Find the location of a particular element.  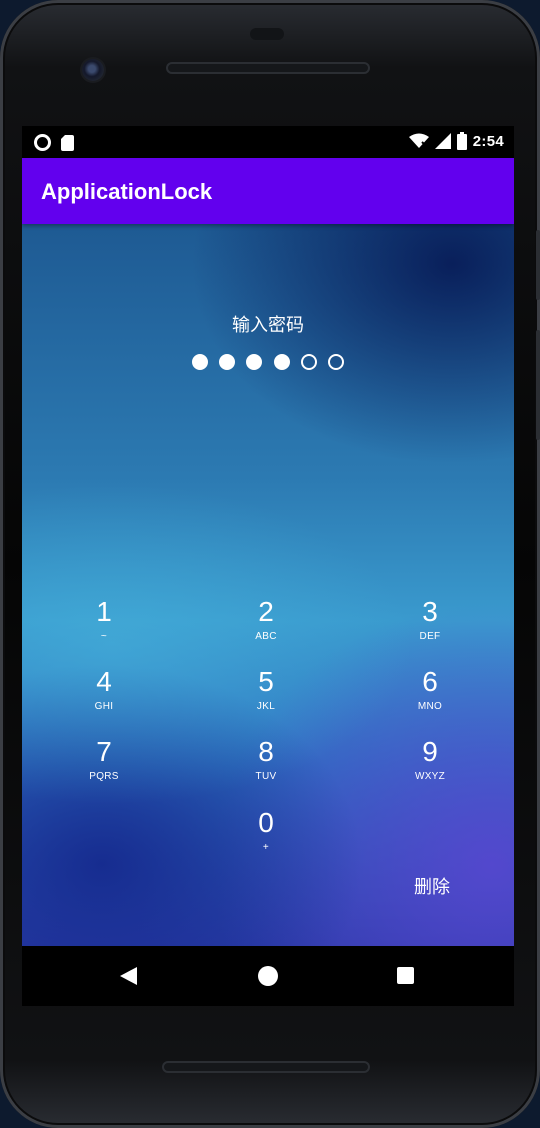

key-digit: 9 is located at coordinates (430, 751).